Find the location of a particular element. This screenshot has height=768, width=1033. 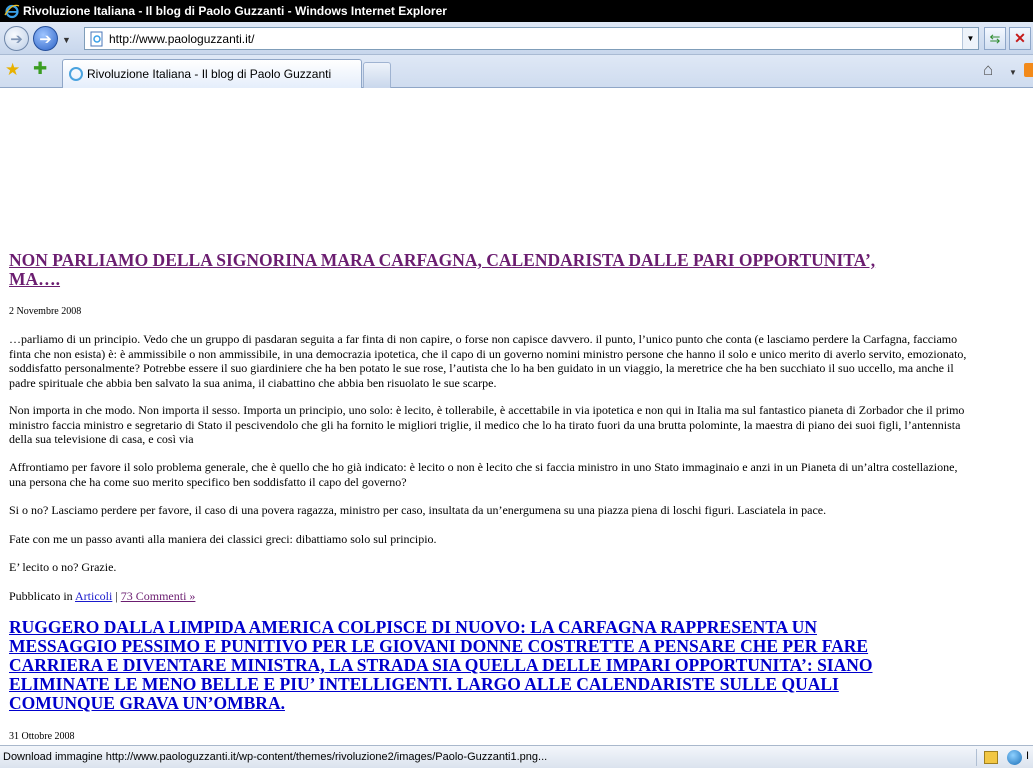

internet-explorer-icon is located at coordinates (12, 11).